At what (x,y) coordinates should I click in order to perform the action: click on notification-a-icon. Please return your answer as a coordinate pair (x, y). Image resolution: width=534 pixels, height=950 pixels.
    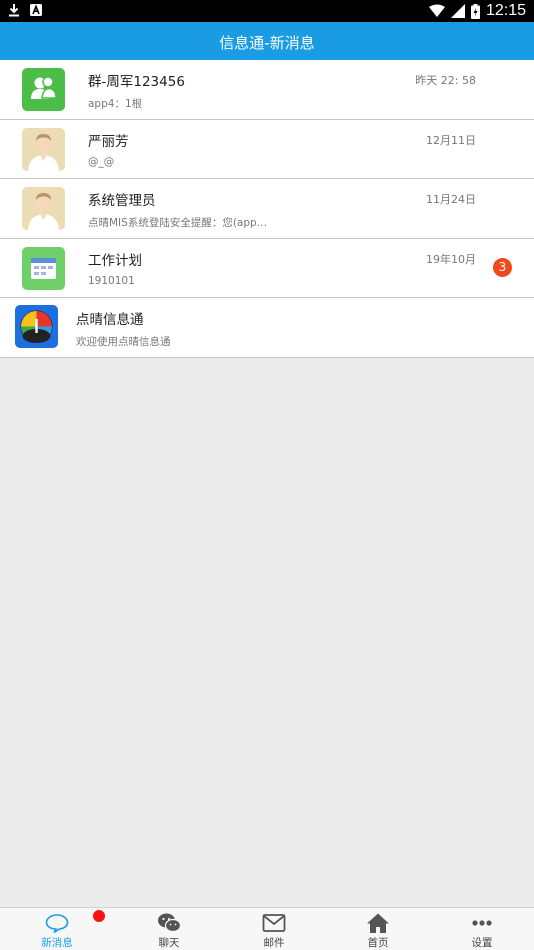
    Looking at the image, I should click on (36, 10).